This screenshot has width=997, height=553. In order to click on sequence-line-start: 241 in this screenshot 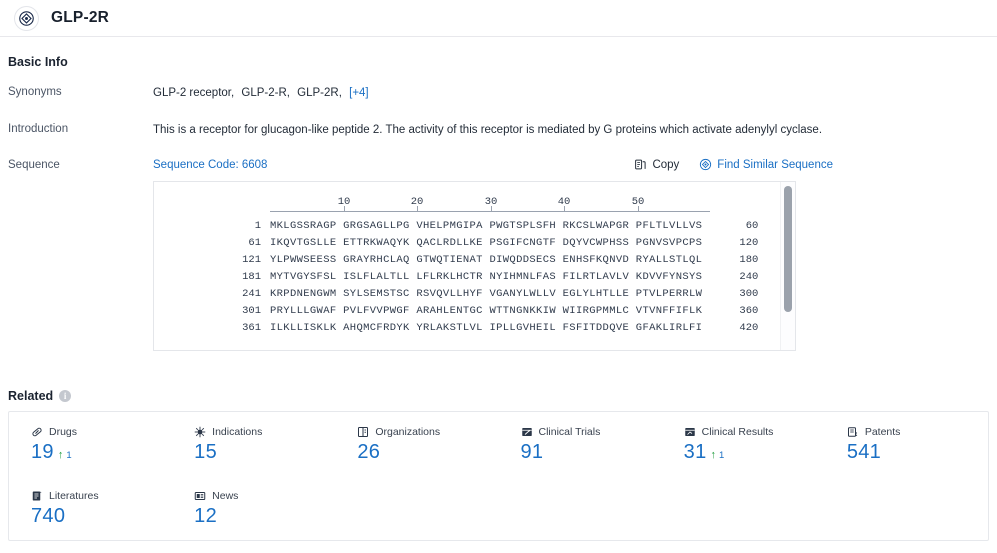, I will do `click(251, 294)`.